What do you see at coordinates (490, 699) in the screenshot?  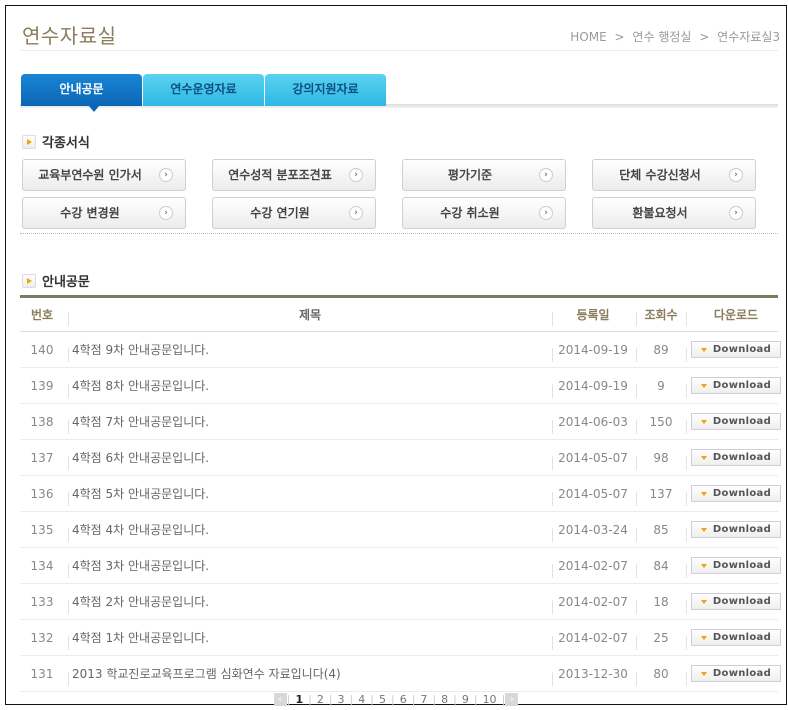 I see `page-link: 10` at bounding box center [490, 699].